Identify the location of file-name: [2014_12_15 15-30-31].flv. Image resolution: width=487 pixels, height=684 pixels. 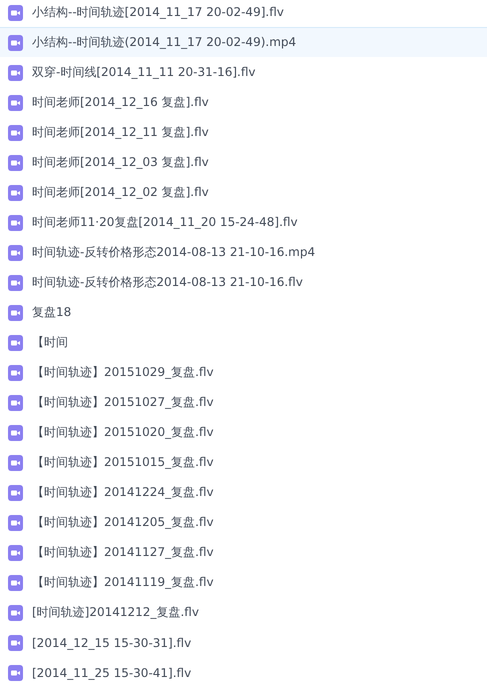
(112, 643).